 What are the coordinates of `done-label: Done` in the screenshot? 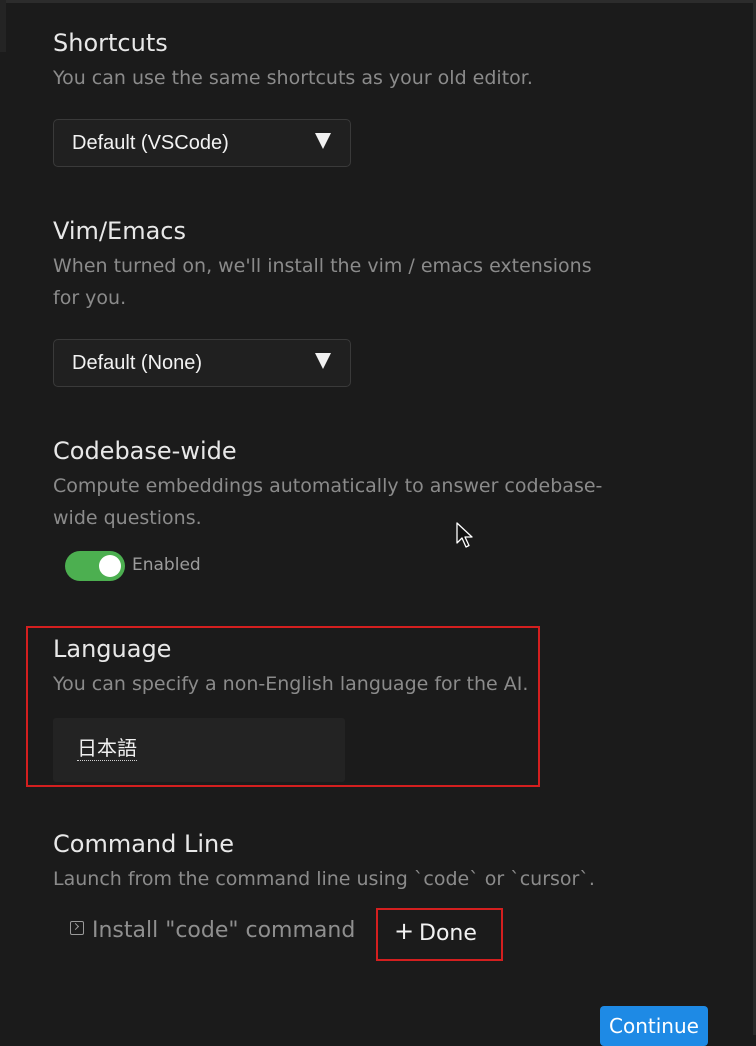 It's located at (448, 933).